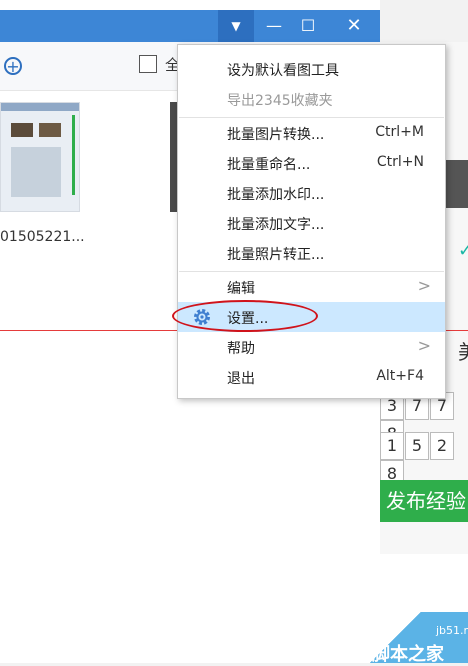 This screenshot has width=468, height=666. Describe the element at coordinates (148, 64) in the screenshot. I see `select-all-checkbox` at that location.